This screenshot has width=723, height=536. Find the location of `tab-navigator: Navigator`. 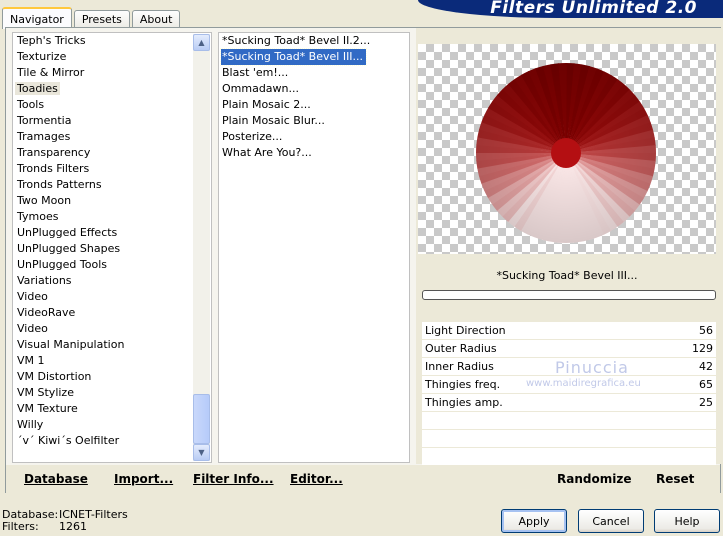

tab-navigator: Navigator is located at coordinates (37, 18).